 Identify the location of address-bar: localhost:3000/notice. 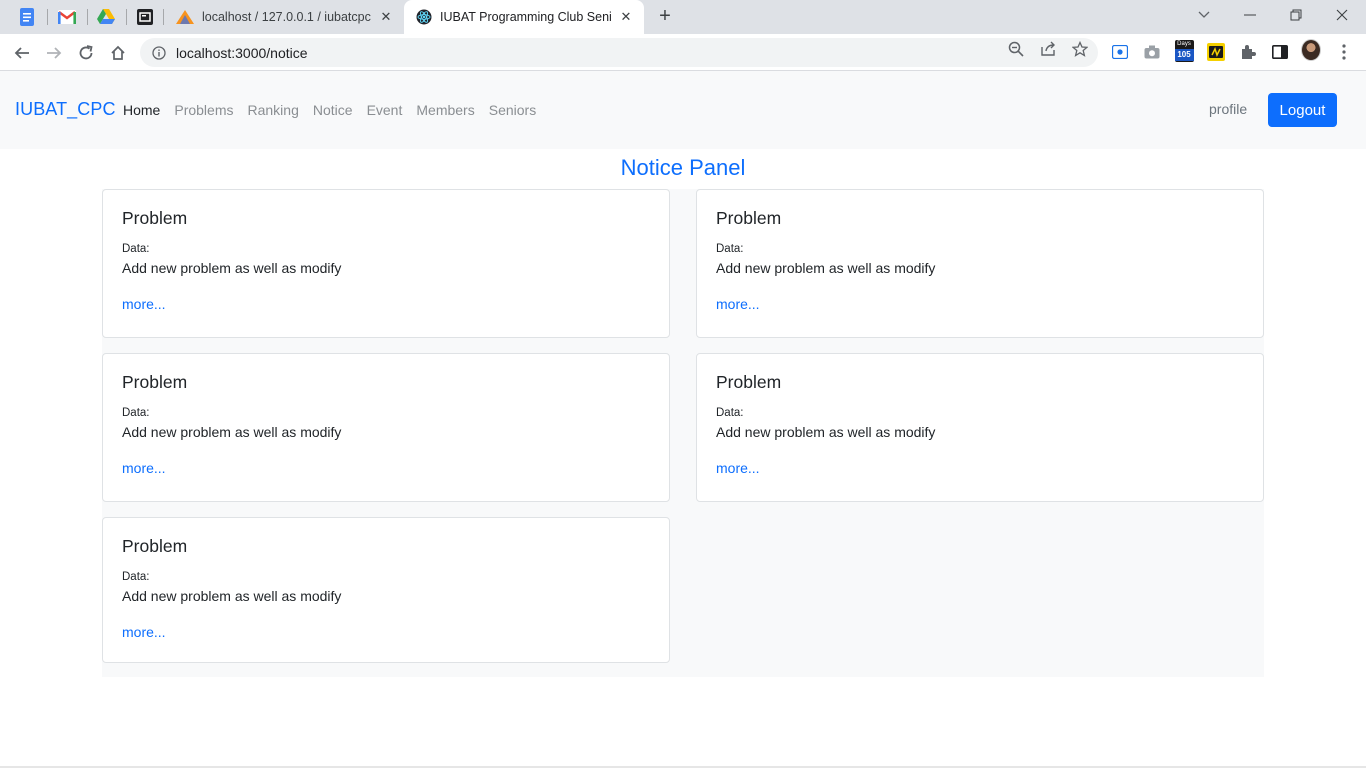
(619, 52).